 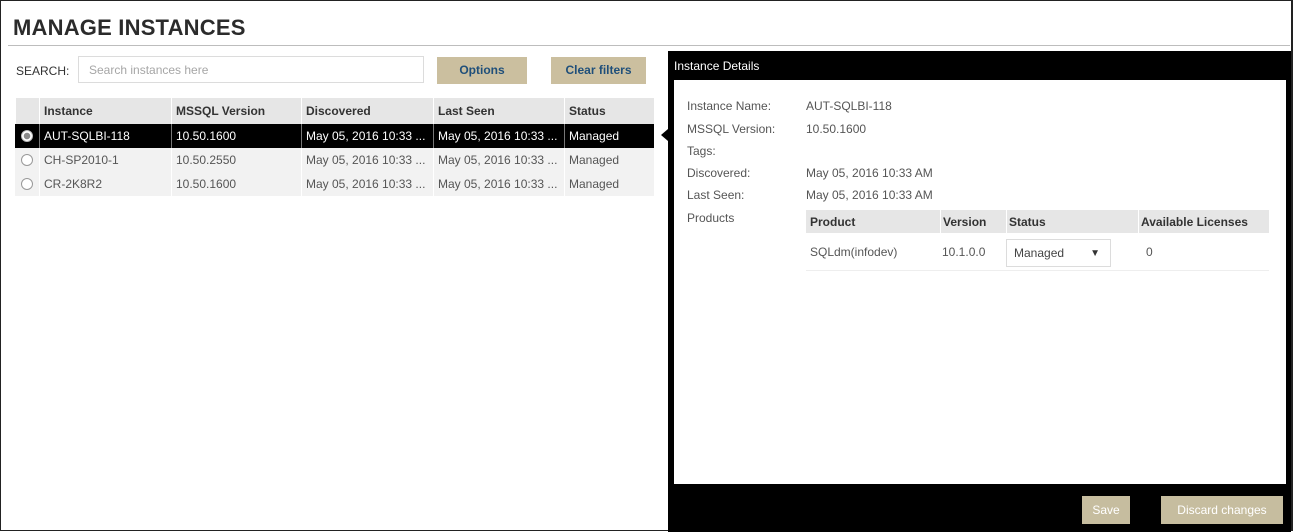 I want to click on discard-changes-button: Discard changes, so click(x=1222, y=510).